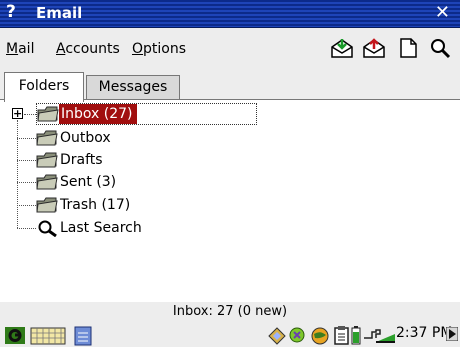  Describe the element at coordinates (299, 335) in the screenshot. I see `network-icon` at that location.